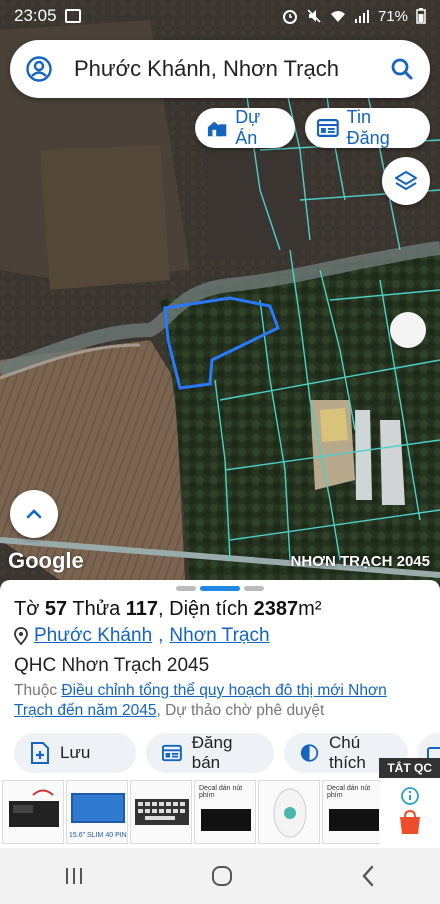 This screenshot has height=904, width=440. Describe the element at coordinates (337, 16) in the screenshot. I see `wifi-icon` at that location.